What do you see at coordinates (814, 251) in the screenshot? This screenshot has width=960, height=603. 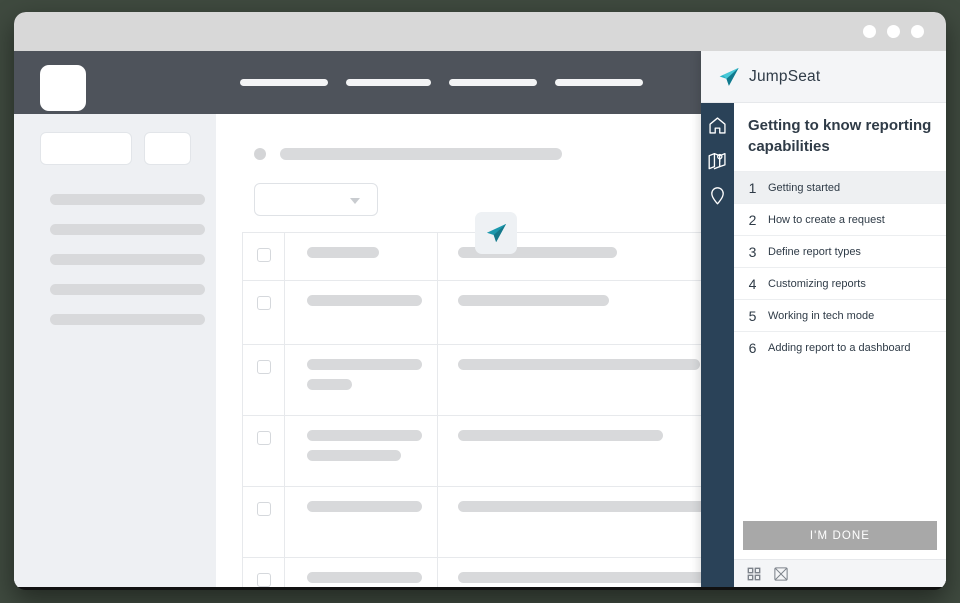 I see `step-label: Define report types` at bounding box center [814, 251].